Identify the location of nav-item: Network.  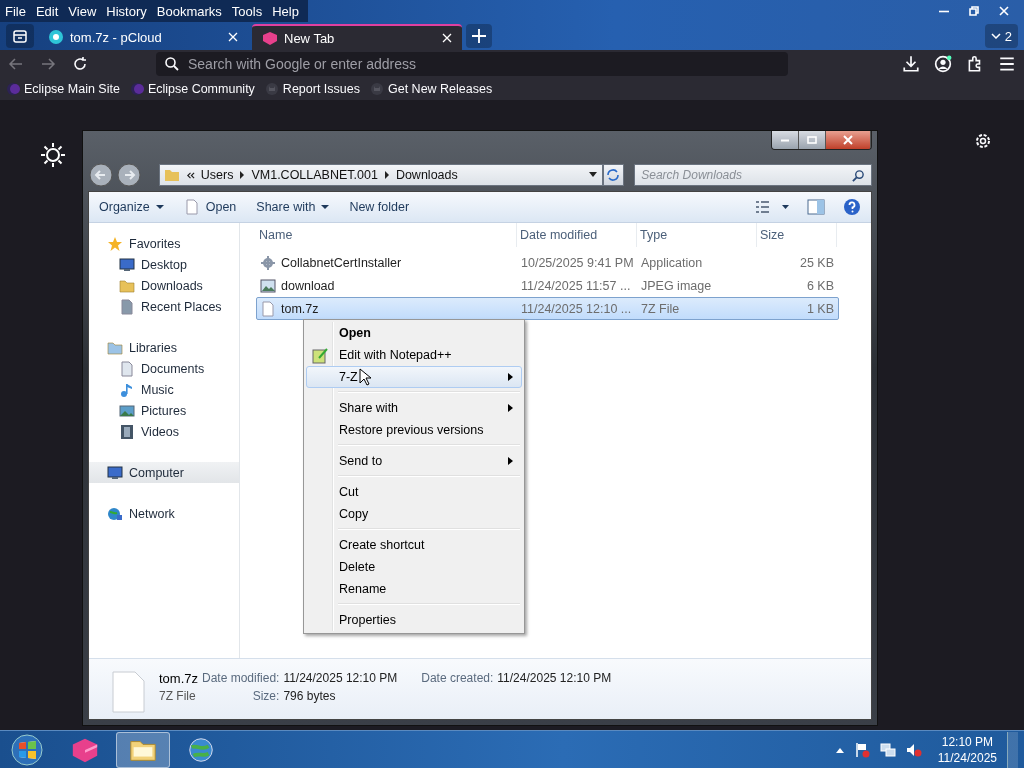
(164, 513).